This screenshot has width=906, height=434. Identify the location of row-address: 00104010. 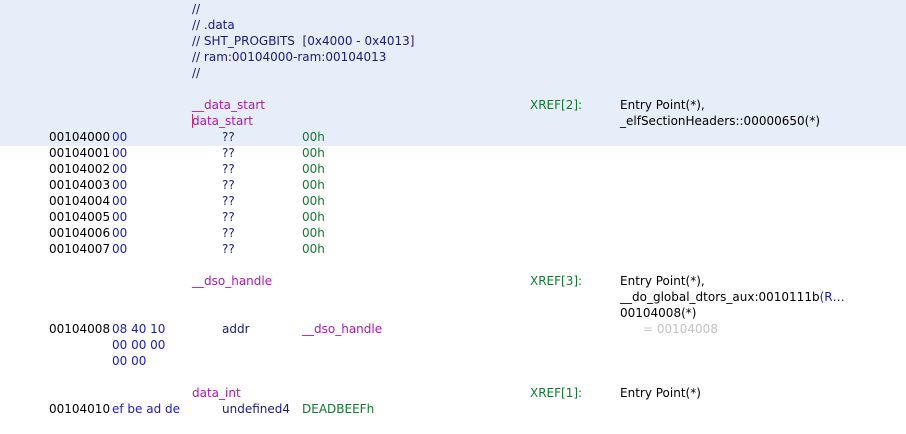
(79, 409).